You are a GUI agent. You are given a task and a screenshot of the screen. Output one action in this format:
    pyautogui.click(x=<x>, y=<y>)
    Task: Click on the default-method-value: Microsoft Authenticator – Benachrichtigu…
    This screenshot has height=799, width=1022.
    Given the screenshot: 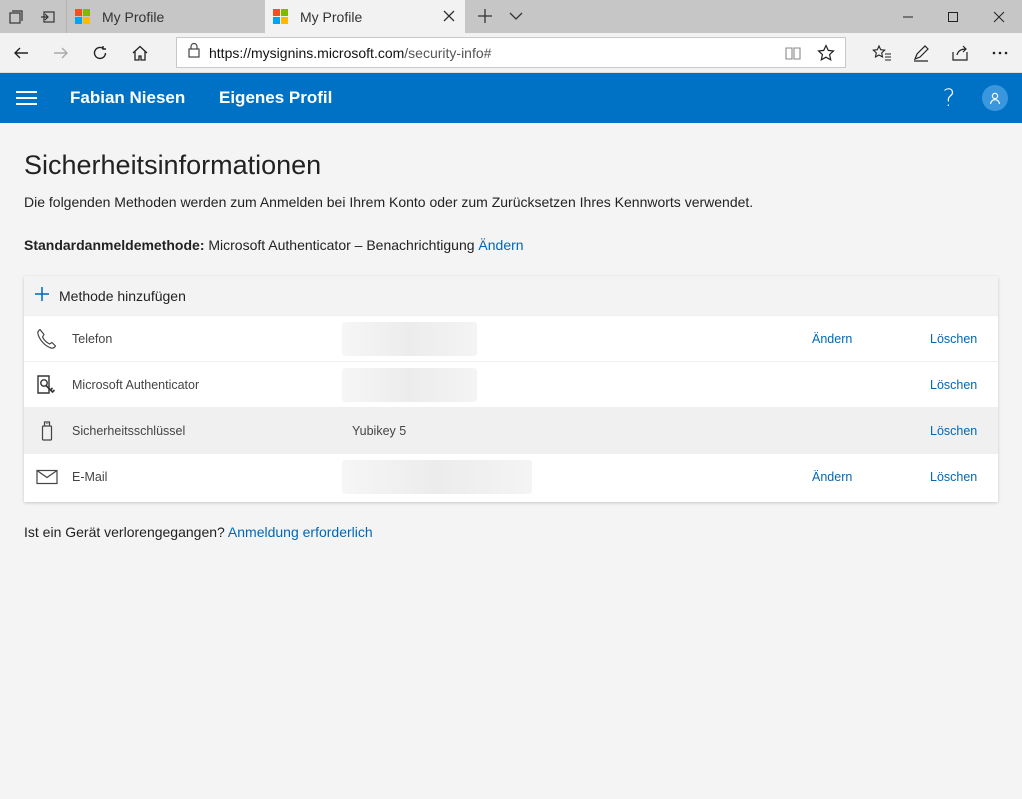 What is the action you would take?
    pyautogui.click(x=341, y=245)
    